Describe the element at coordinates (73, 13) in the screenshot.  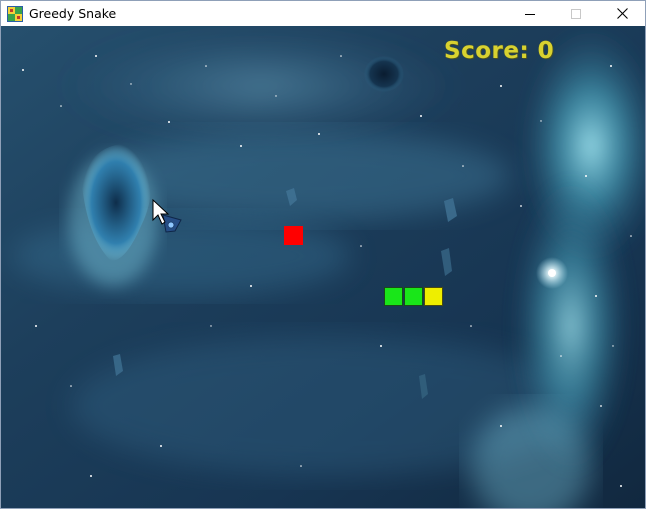
I see `window-title: Greedy Snake` at that location.